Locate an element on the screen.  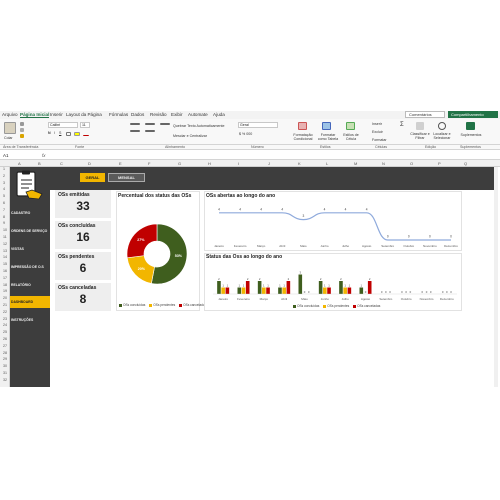
row-header: 12 is located at coordinates (5, 244).